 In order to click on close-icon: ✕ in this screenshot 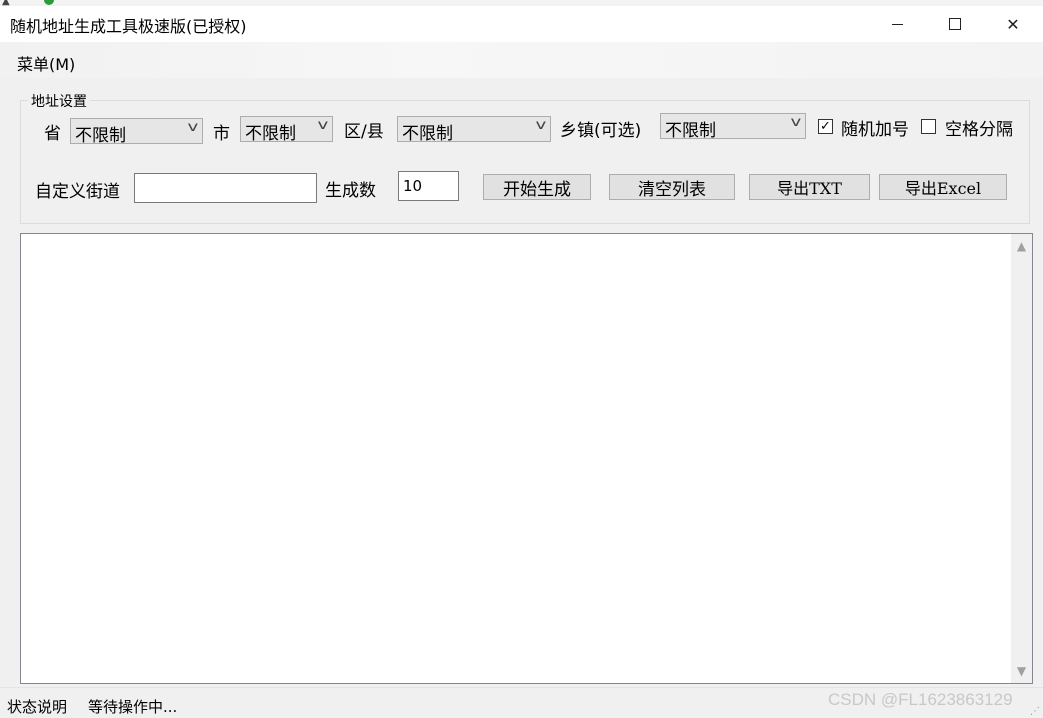, I will do `click(1013, 24)`.